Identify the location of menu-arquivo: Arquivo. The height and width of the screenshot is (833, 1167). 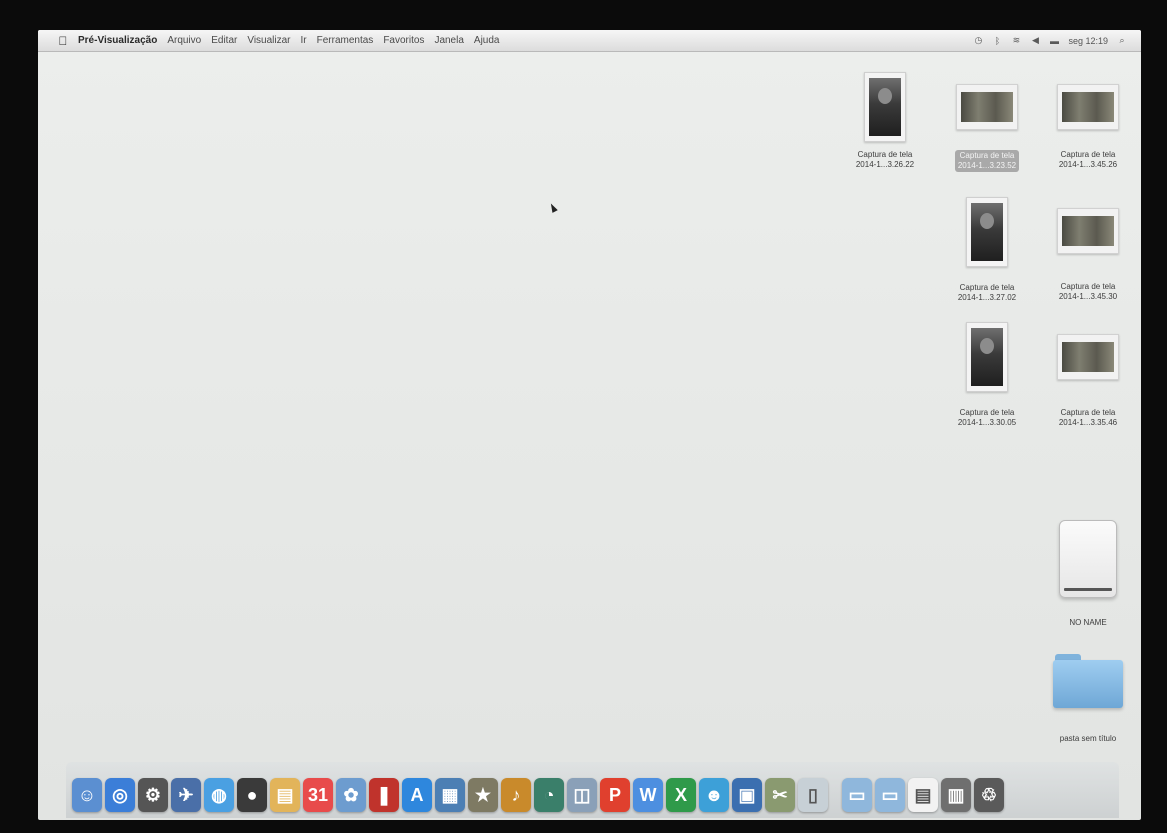
(184, 40).